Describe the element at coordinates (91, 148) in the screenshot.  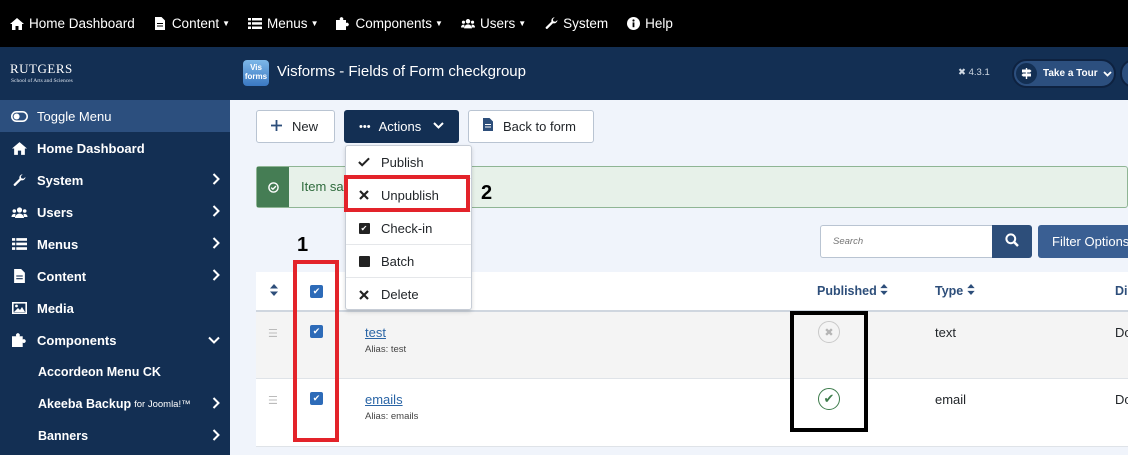
I see `sidebar-item-label: Home Dashboard` at that location.